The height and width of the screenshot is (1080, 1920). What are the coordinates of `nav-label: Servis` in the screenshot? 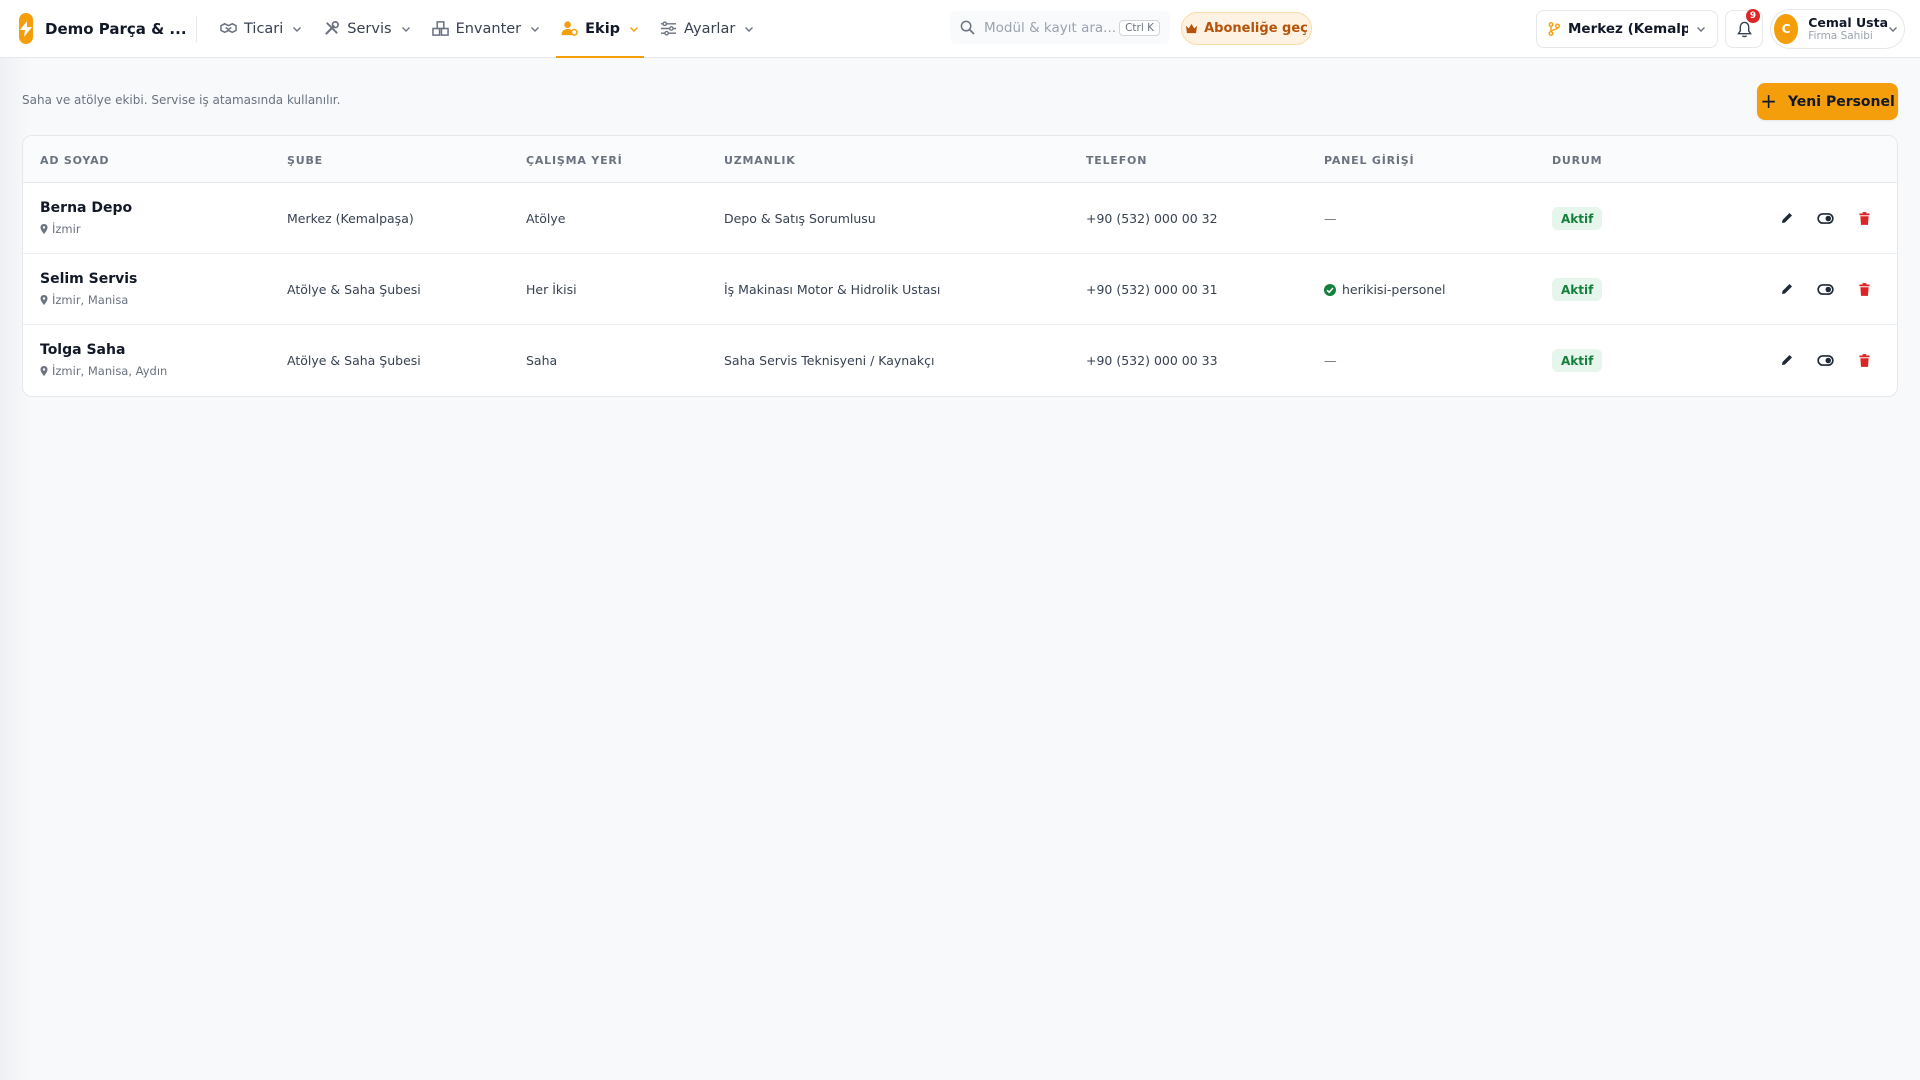 It's located at (369, 28).